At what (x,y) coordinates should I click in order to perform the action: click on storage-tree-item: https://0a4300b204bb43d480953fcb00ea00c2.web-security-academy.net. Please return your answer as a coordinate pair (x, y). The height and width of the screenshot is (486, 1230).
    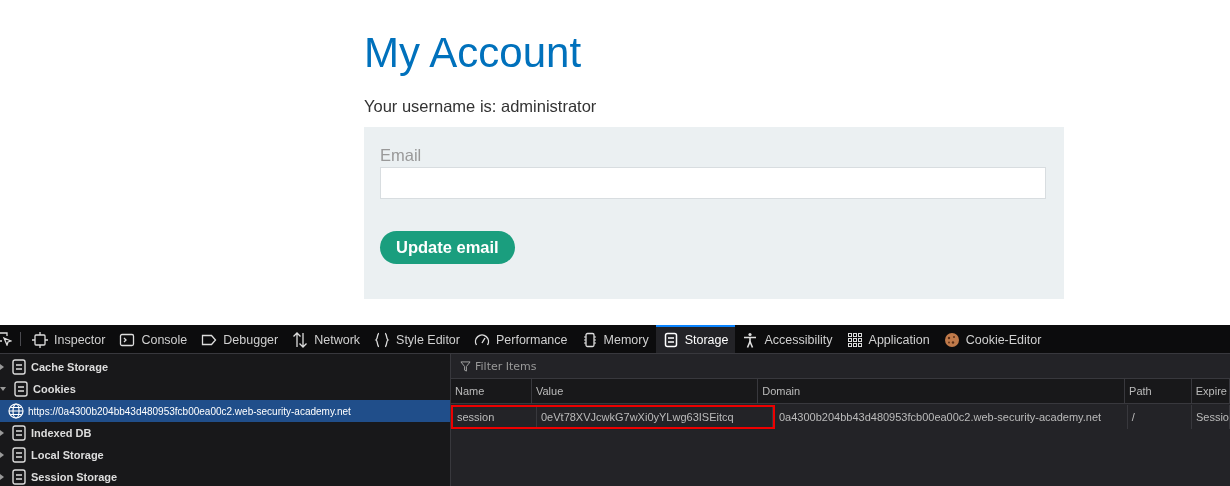
    Looking at the image, I should click on (225, 411).